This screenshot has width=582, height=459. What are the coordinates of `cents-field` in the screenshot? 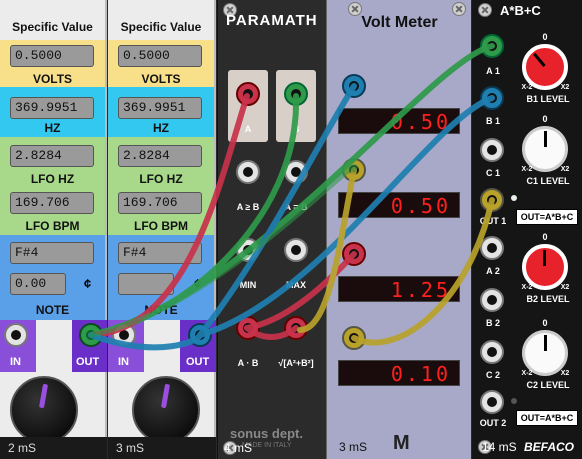 It's located at (146, 284).